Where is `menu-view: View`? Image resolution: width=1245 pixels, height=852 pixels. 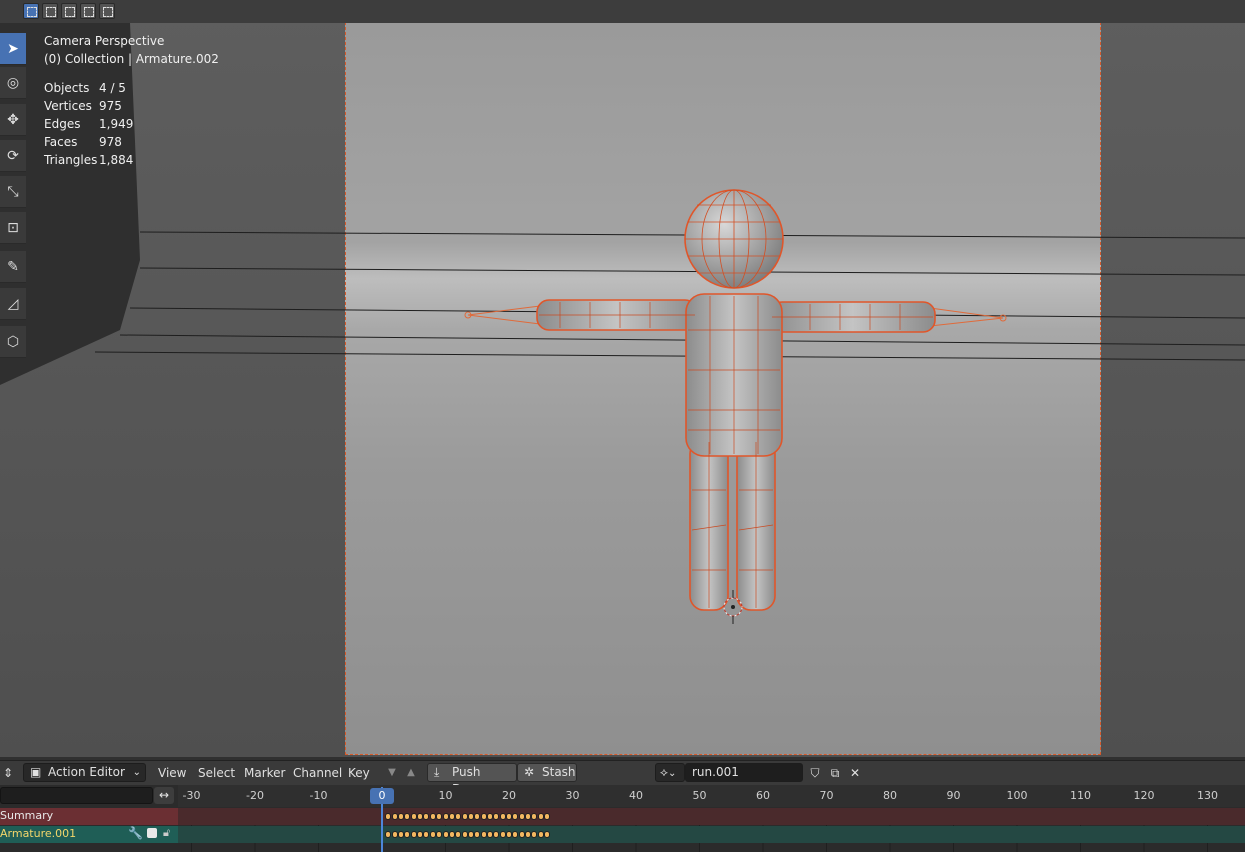
menu-view: View is located at coordinates (172, 773).